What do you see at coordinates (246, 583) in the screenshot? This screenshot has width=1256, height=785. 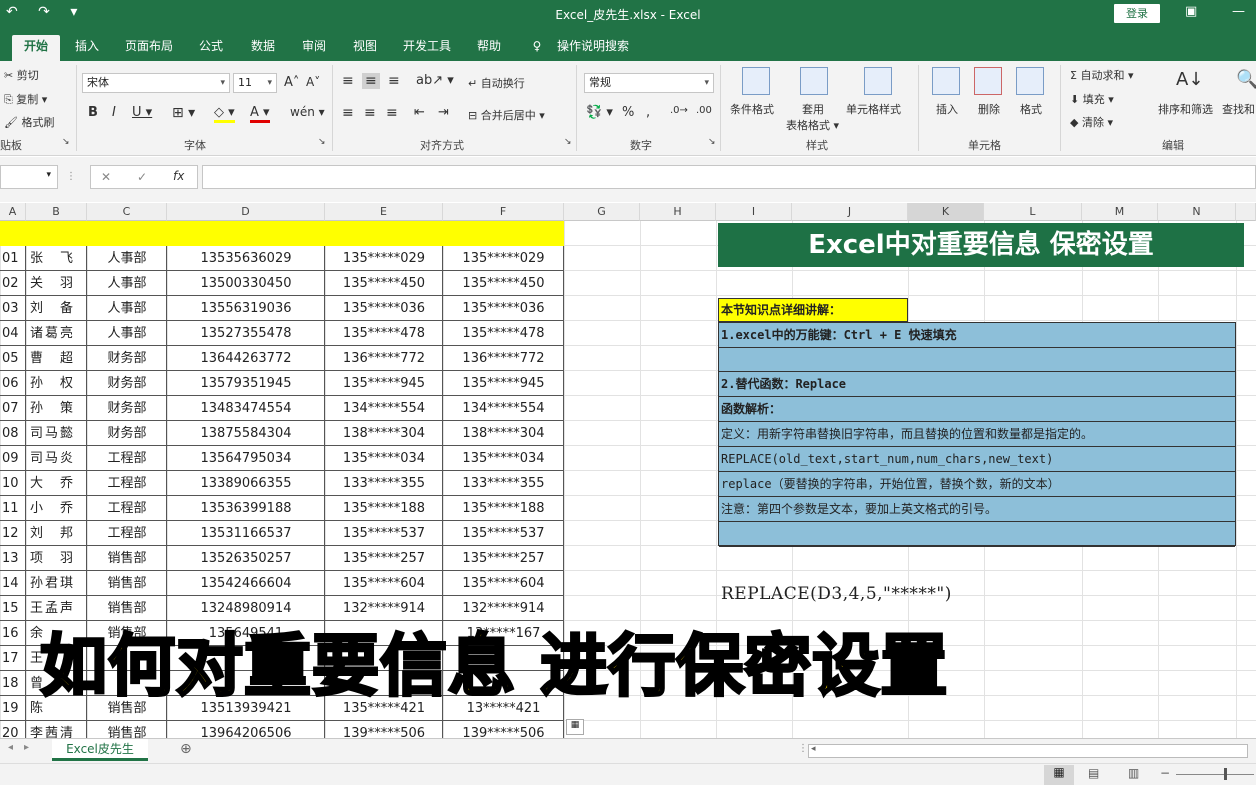 I see `table-cell: 13542466604` at bounding box center [246, 583].